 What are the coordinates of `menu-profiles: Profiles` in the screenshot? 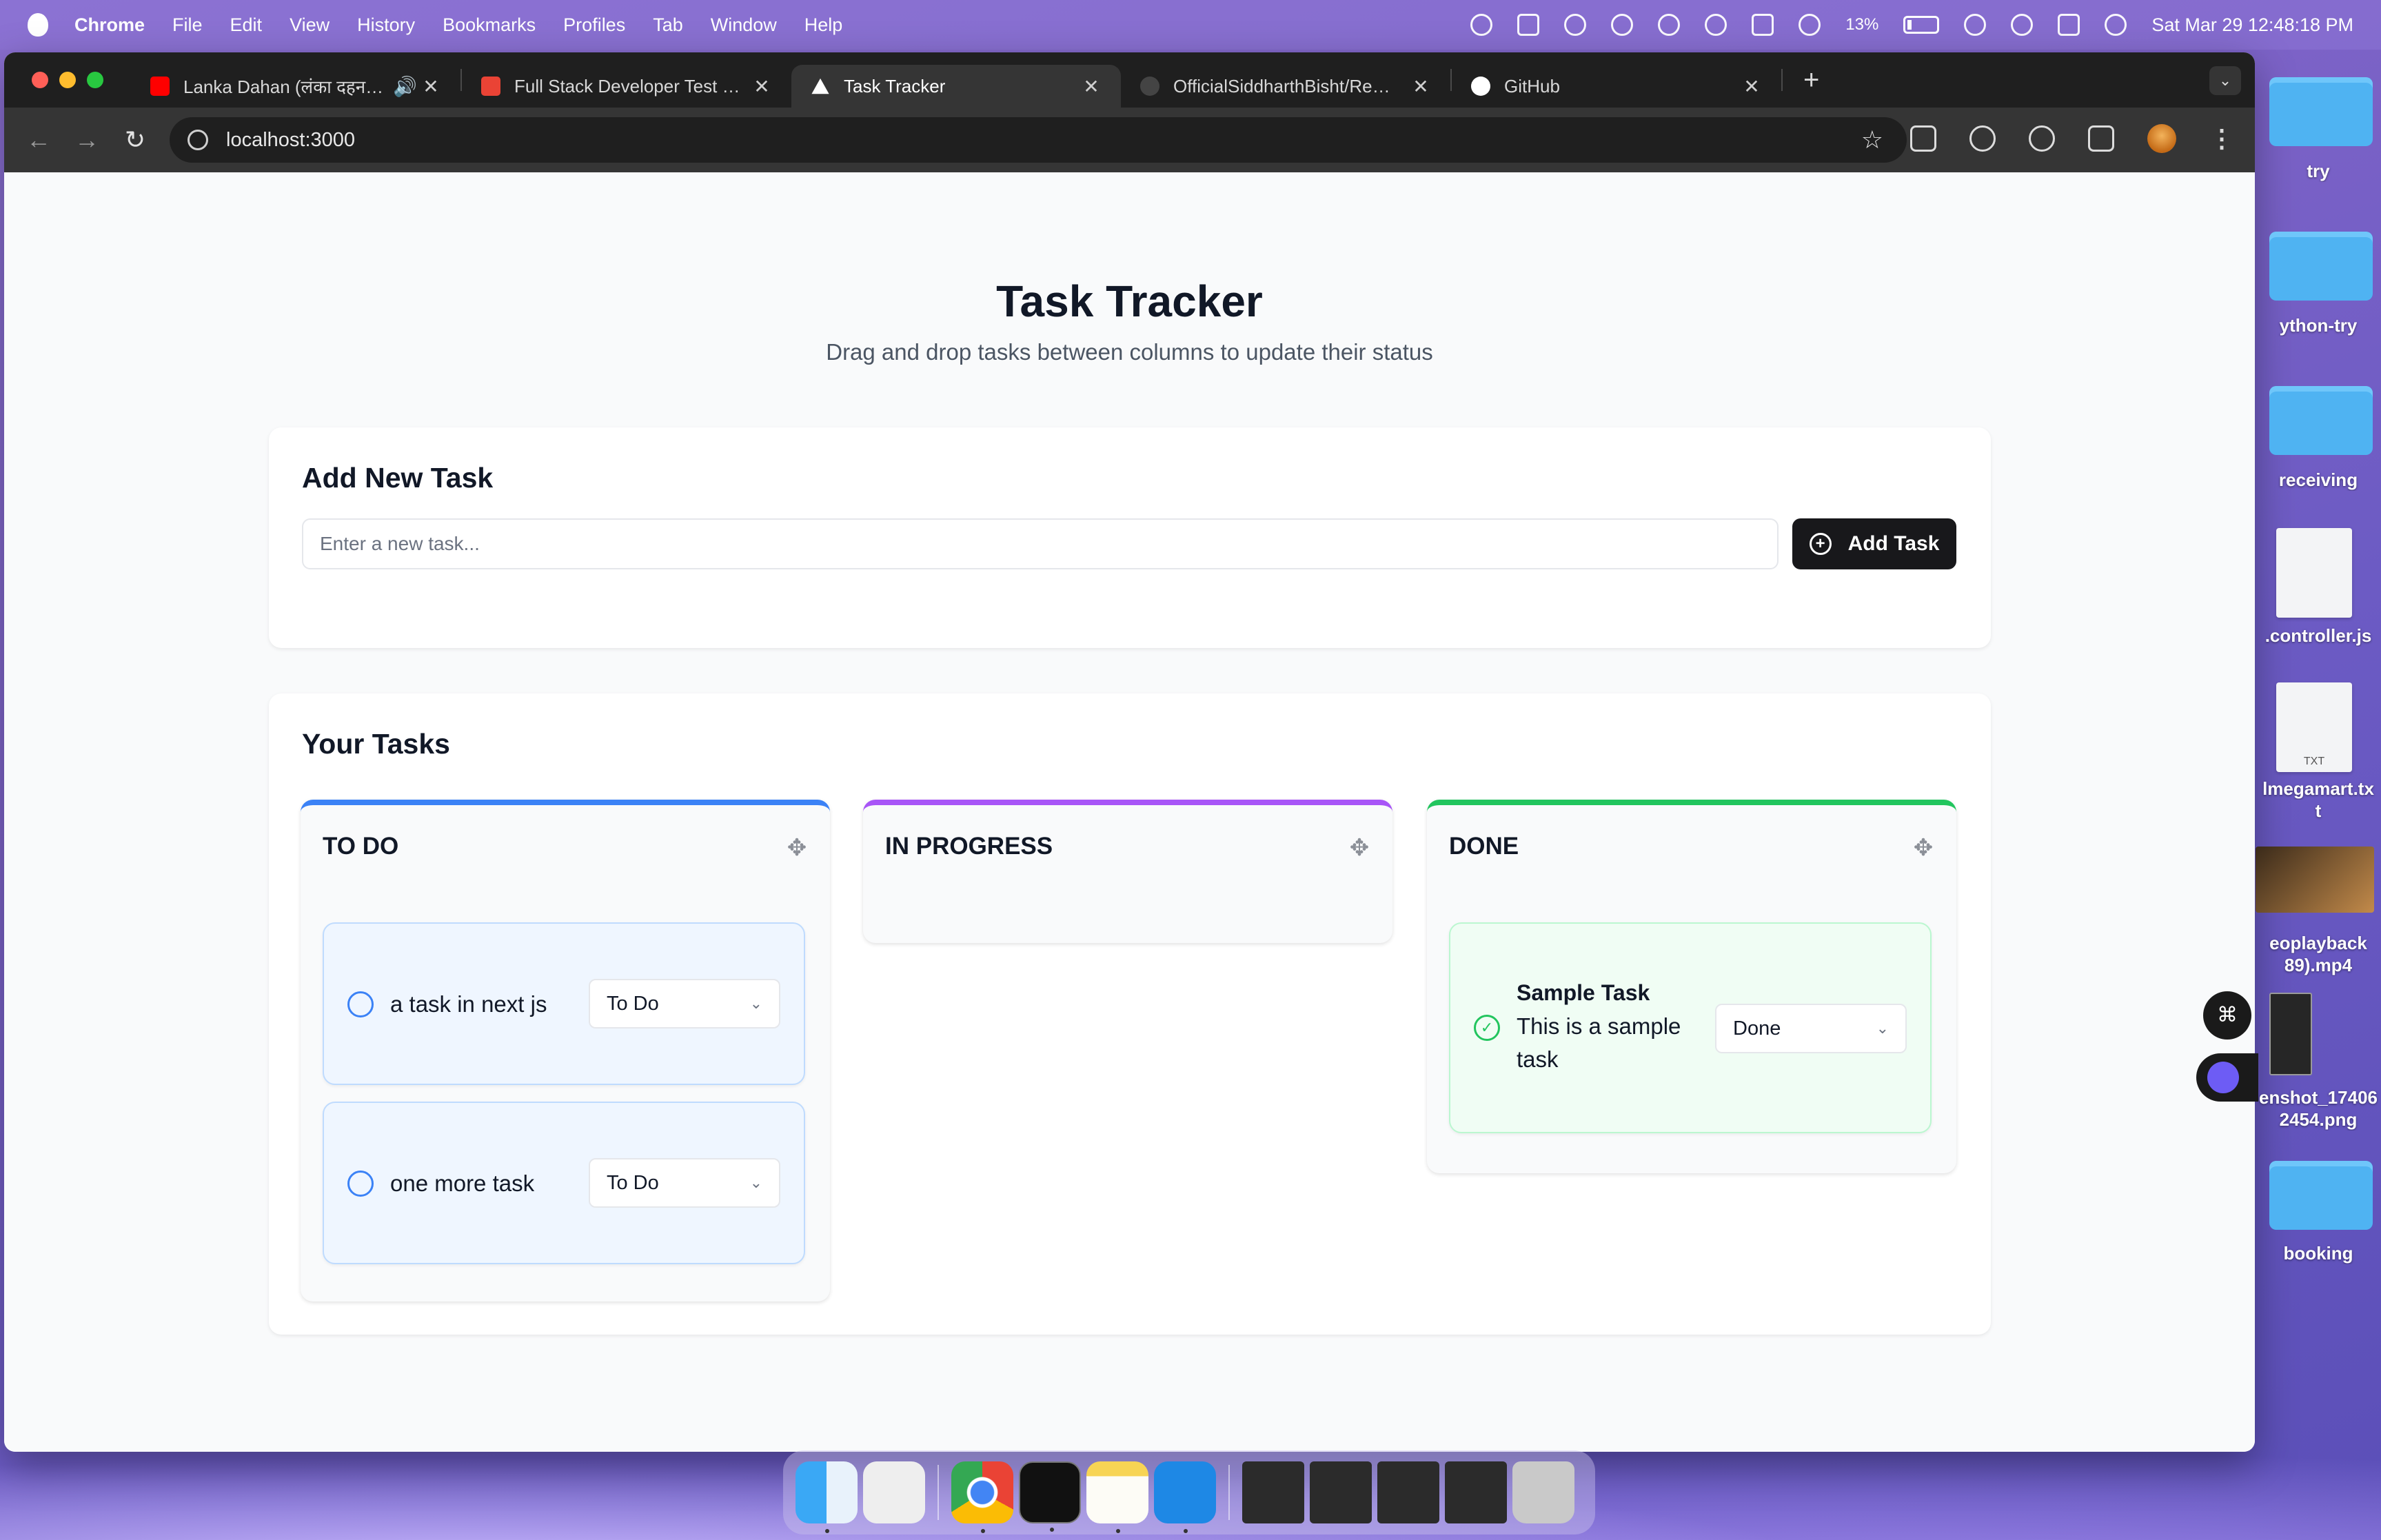 It's located at (594, 25).